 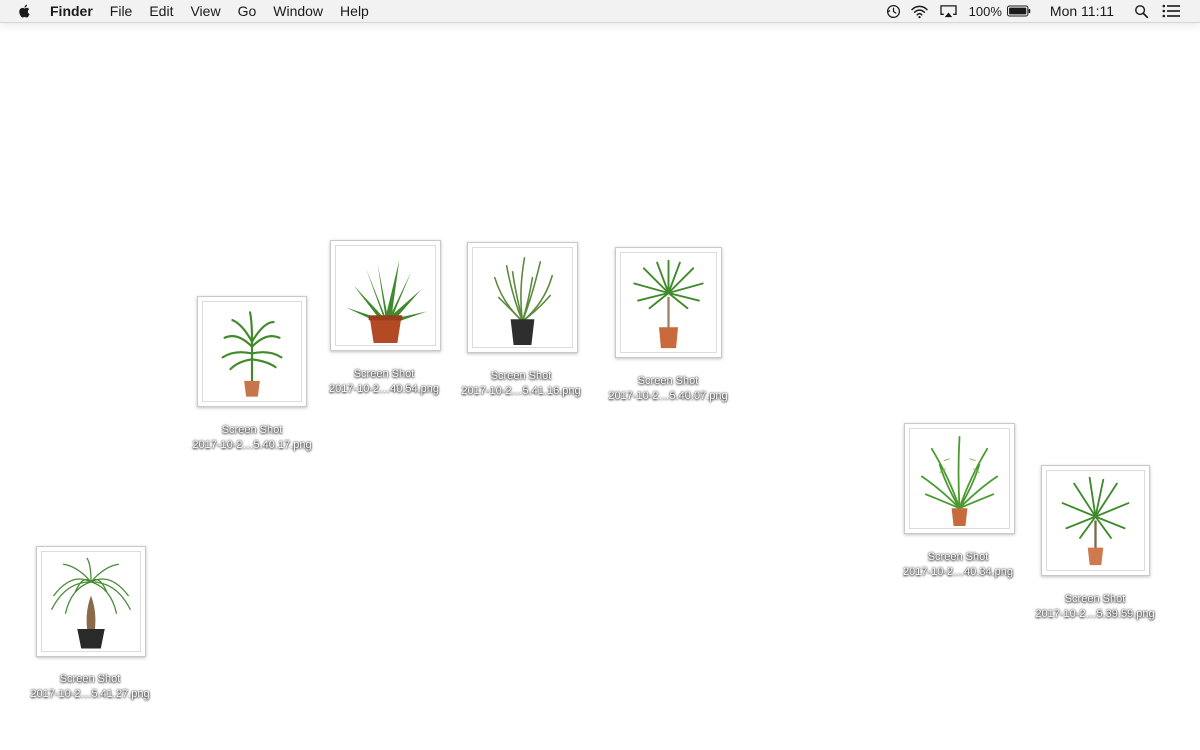 What do you see at coordinates (668, 396) in the screenshot?
I see `file-name-line2: 2017-10-2…5.40.07.png` at bounding box center [668, 396].